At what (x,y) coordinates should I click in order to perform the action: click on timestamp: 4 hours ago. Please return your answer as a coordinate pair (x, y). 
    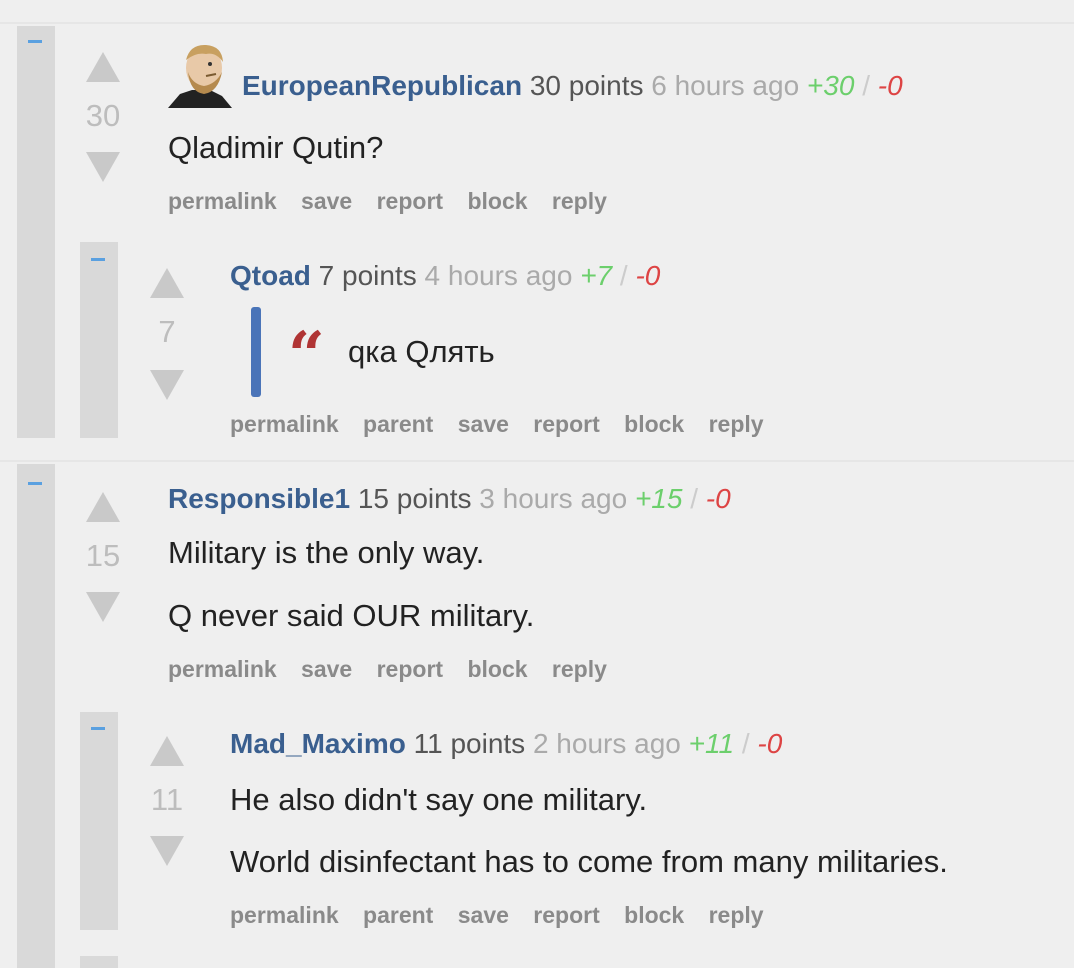
    Looking at the image, I should click on (498, 275).